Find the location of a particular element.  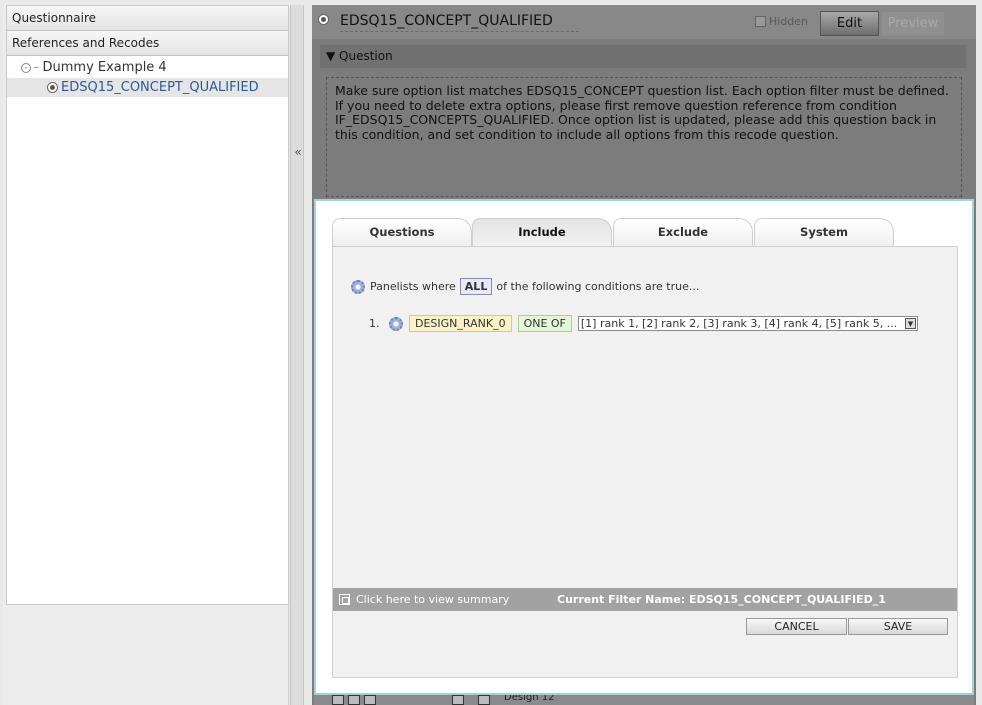

summary-icon is located at coordinates (344, 599).